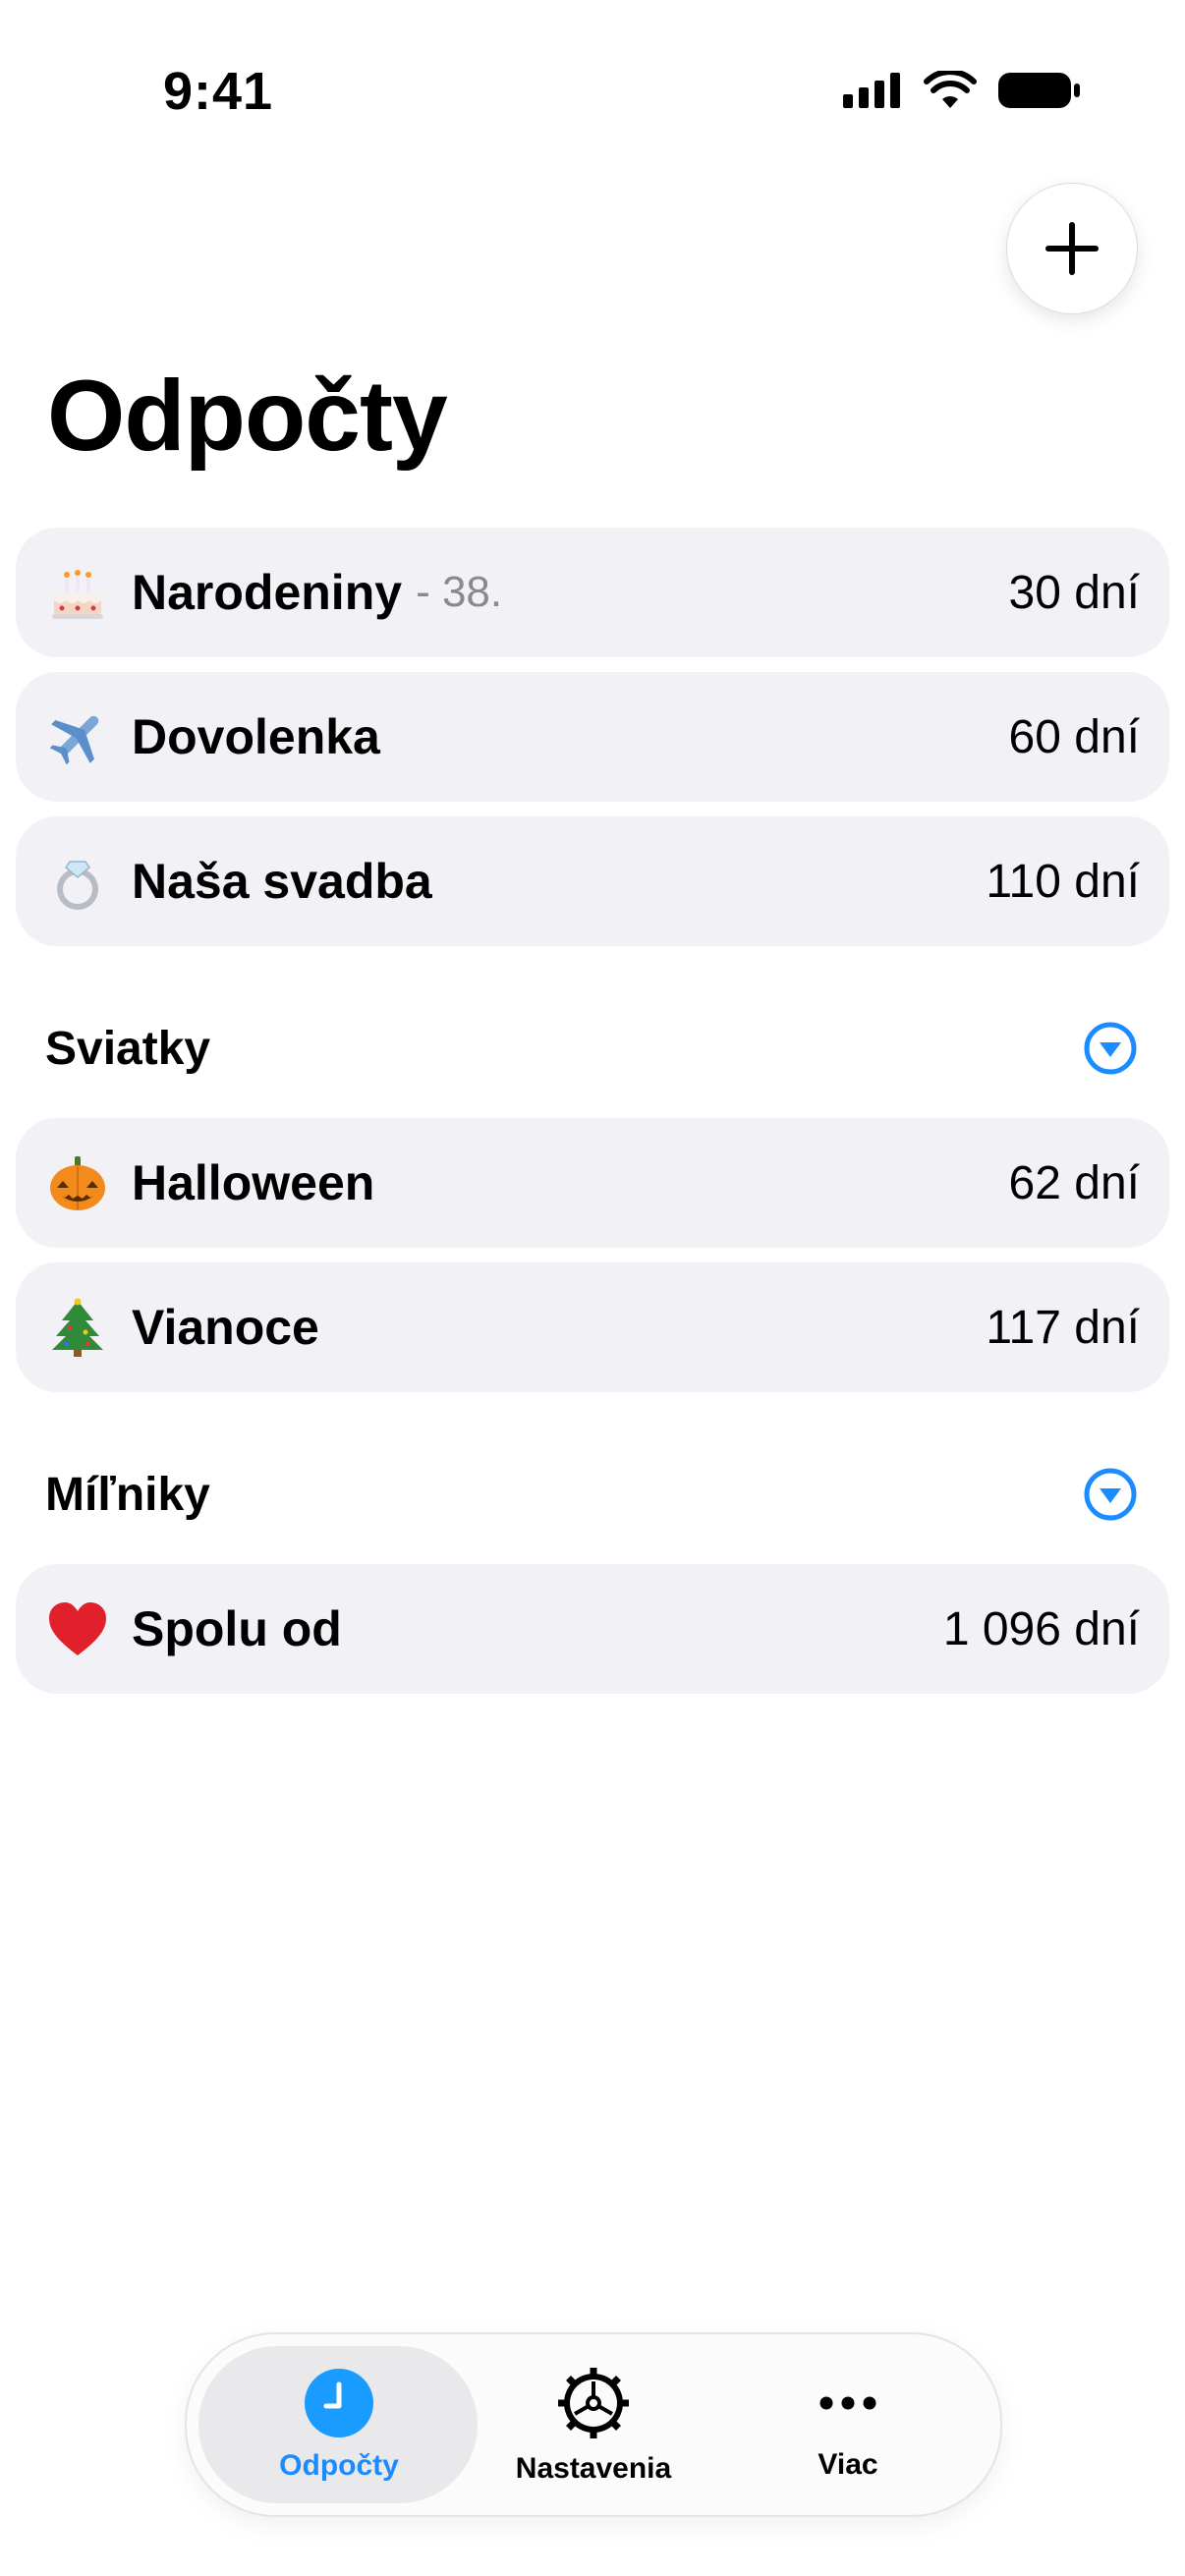 Image resolution: width=1185 pixels, height=2576 pixels. Describe the element at coordinates (460, 592) in the screenshot. I see `countdown-subtitle: - 38.` at that location.